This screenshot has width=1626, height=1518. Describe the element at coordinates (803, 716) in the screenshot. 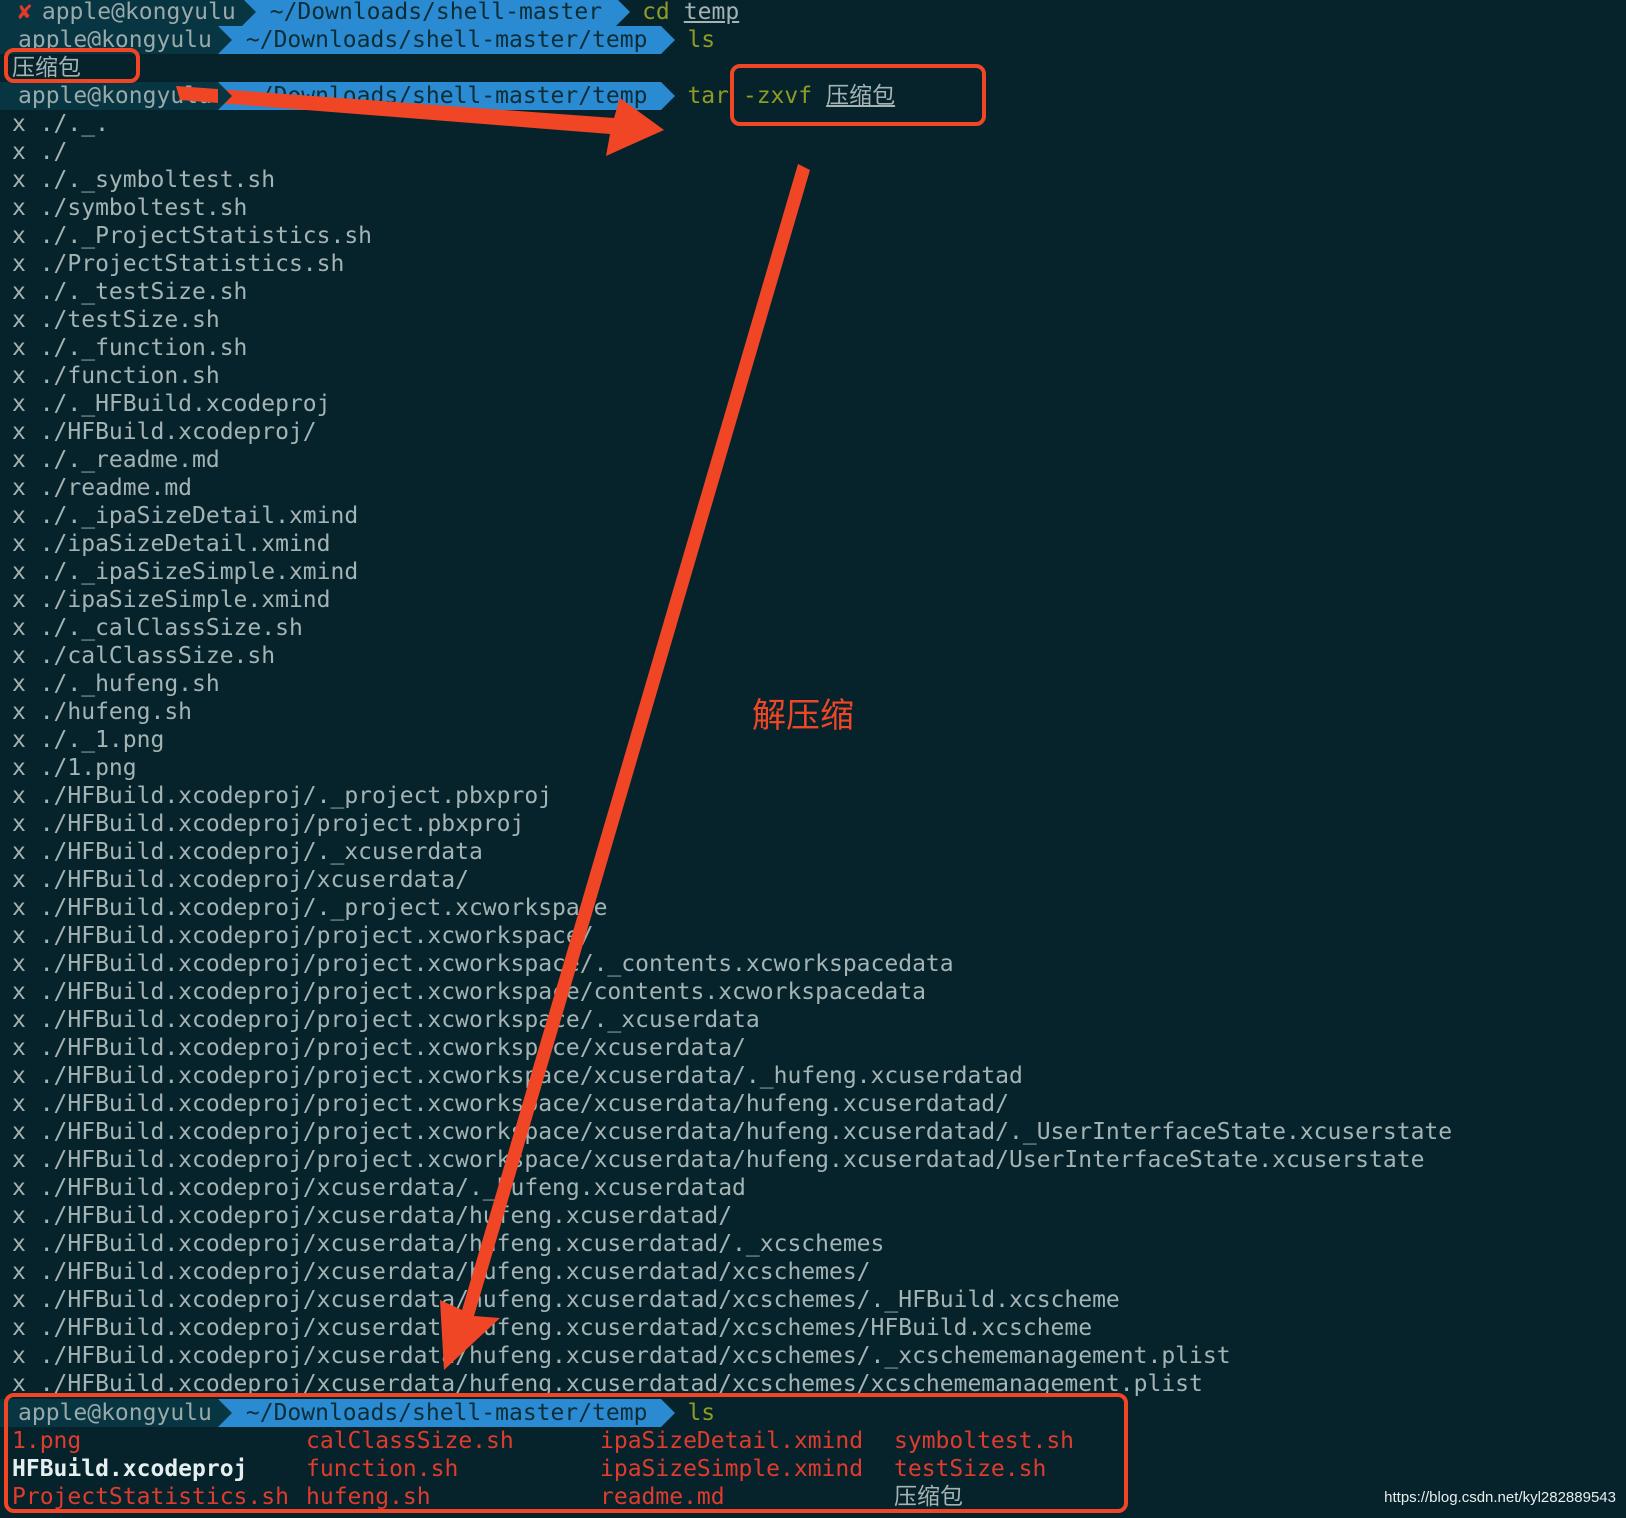

I see `annotation-label: 解压缩` at that location.